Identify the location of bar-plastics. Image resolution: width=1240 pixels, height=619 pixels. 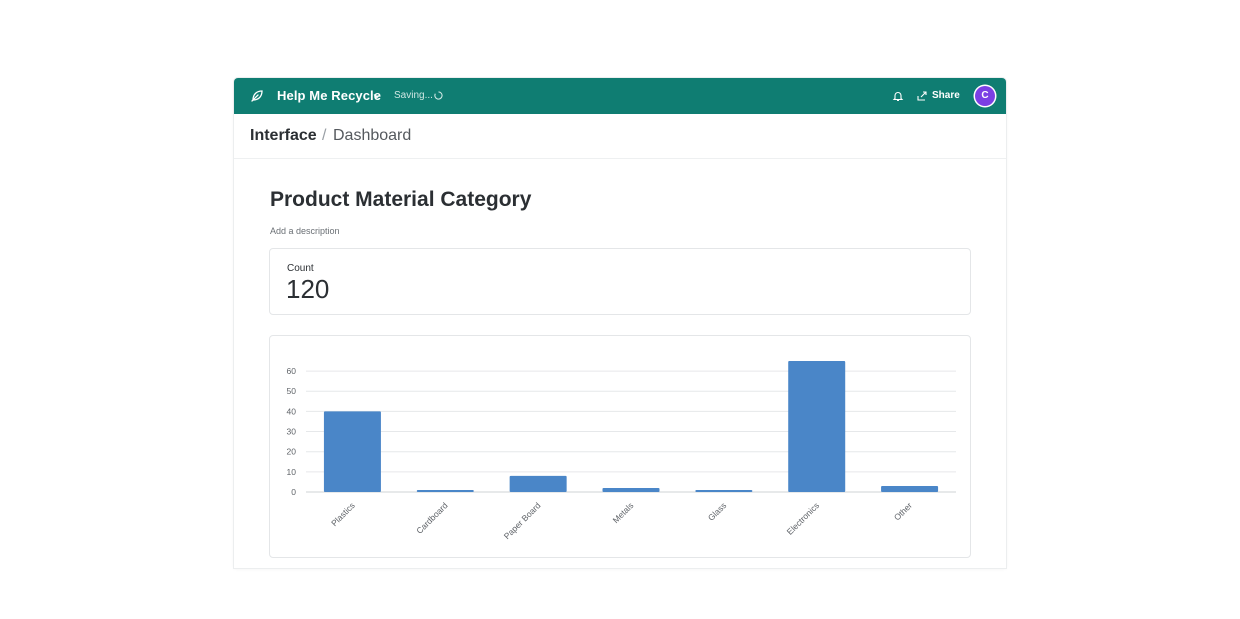
(352, 451).